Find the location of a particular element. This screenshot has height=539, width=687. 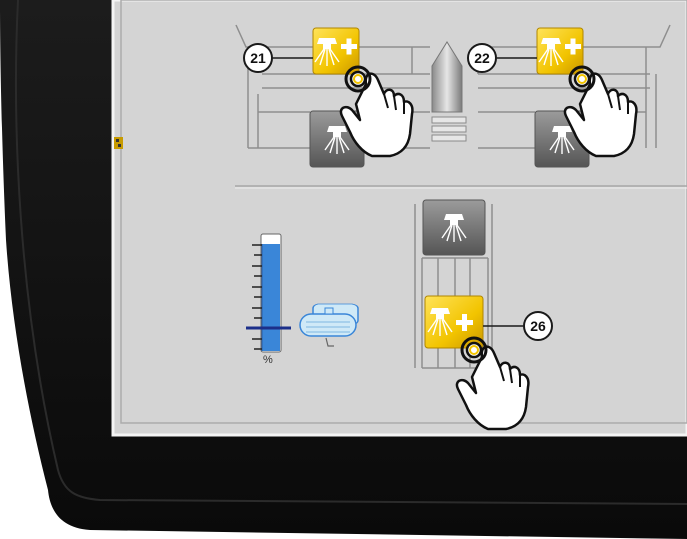

rear-nozzle-add-button is located at coordinates (454, 322).